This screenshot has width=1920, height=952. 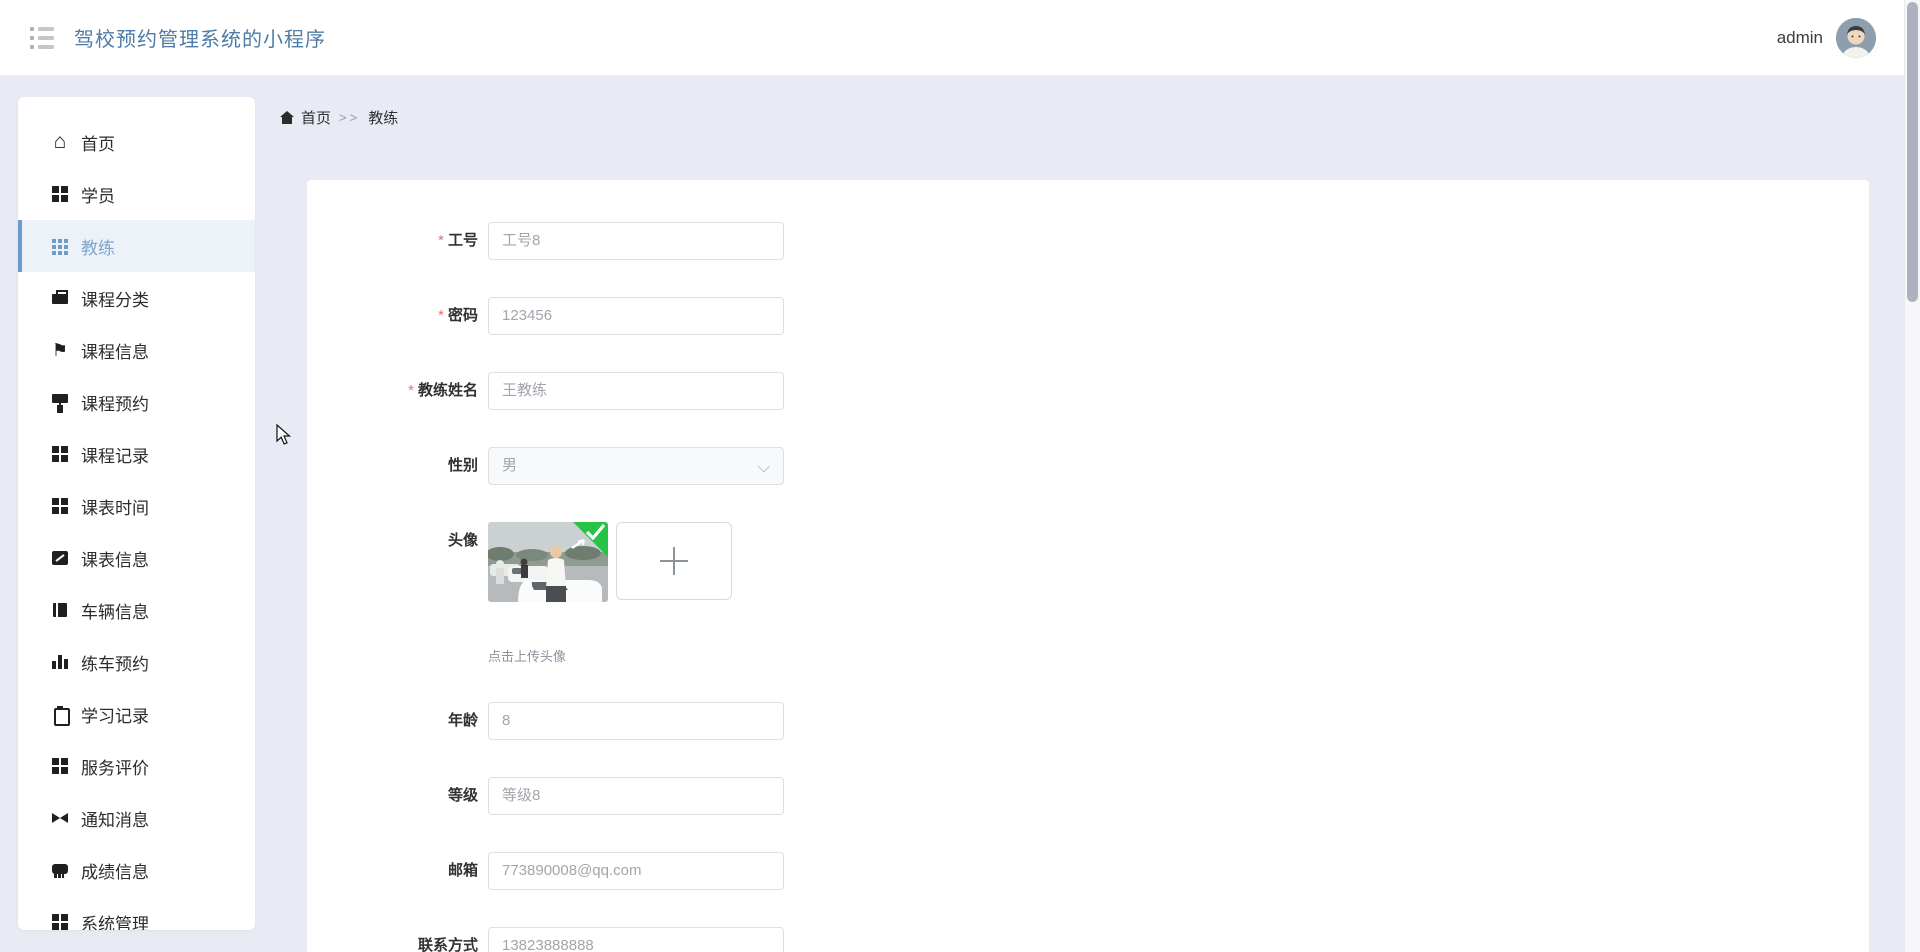 What do you see at coordinates (1912, 476) in the screenshot?
I see `page-scrollbar` at bounding box center [1912, 476].